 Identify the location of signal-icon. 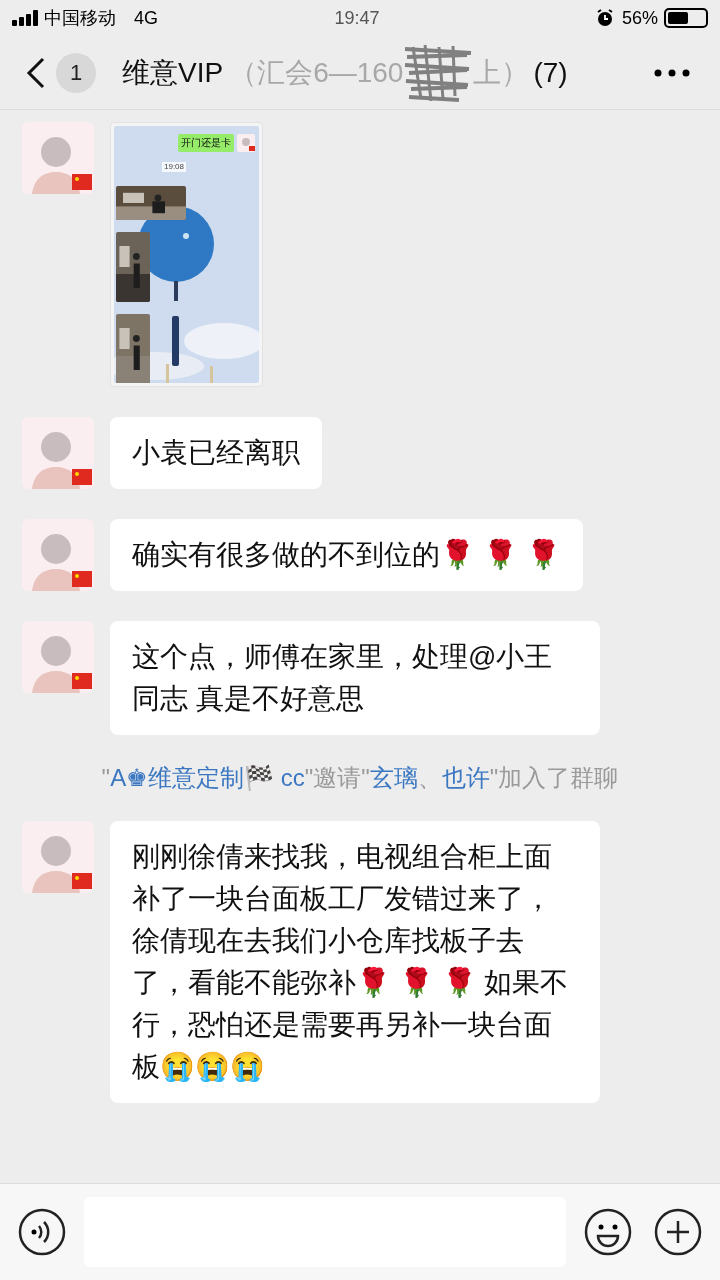
(26, 18).